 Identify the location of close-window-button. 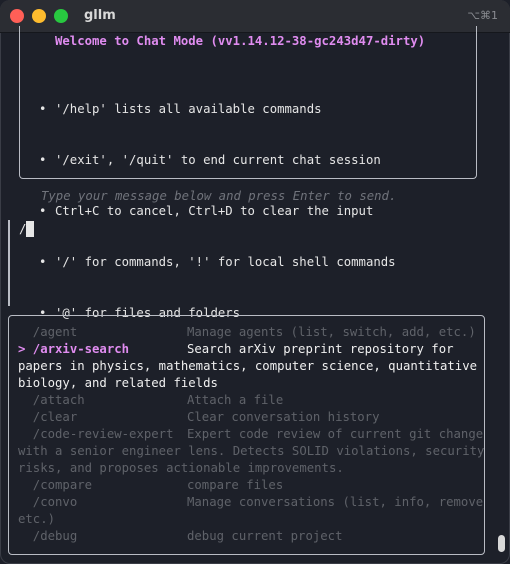
(17, 16).